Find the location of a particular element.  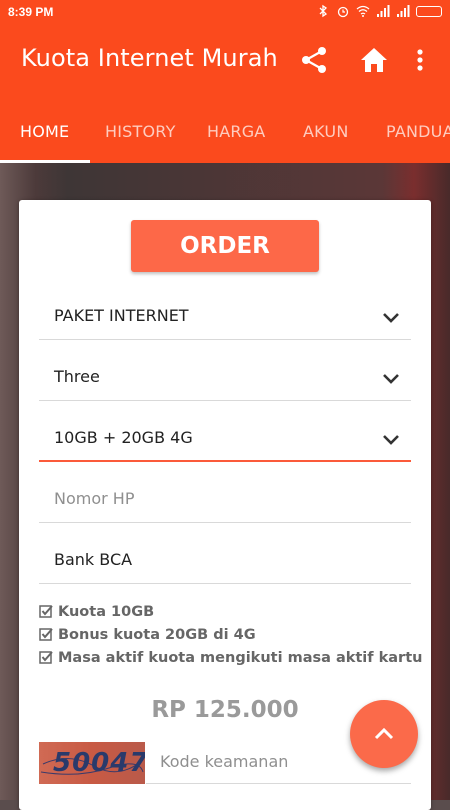

phone-number-placeholder: Nomor HP is located at coordinates (94, 498).